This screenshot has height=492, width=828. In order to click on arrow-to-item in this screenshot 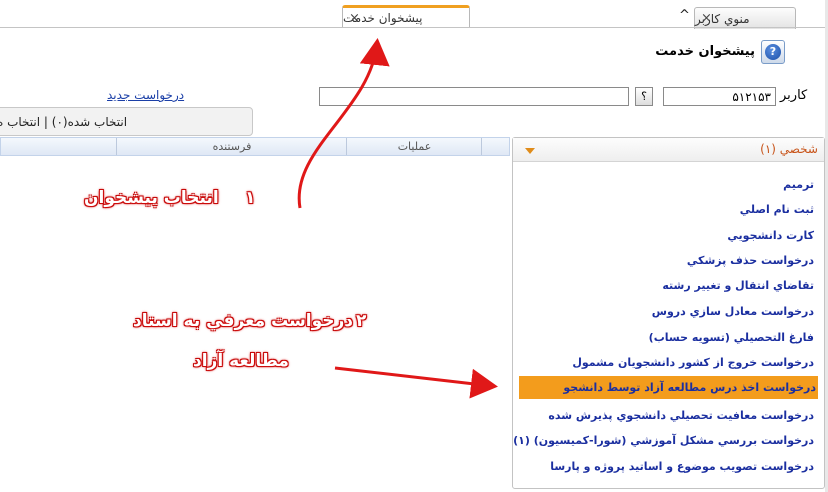, I will do `click(416, 382)`.